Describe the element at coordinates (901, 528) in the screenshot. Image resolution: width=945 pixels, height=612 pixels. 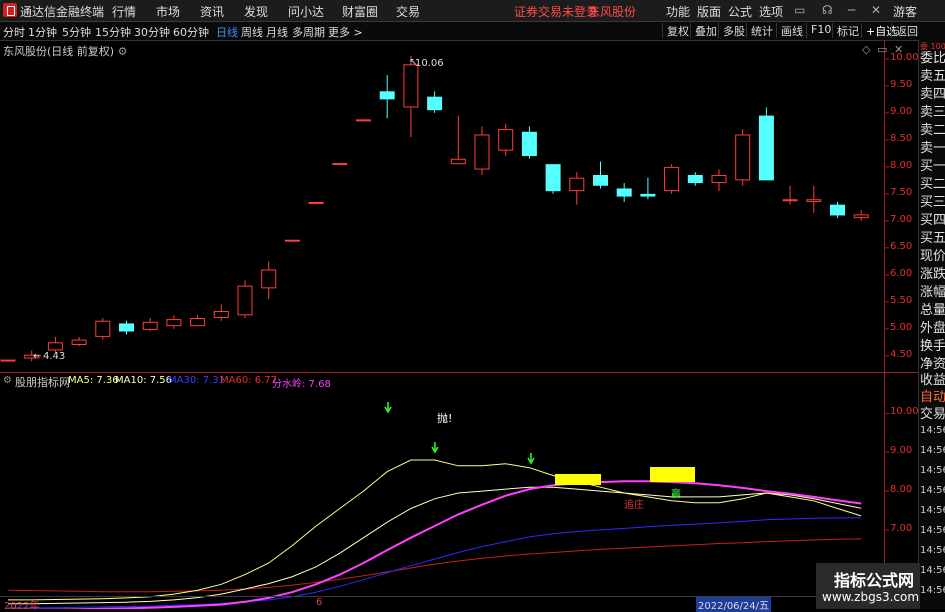
I see `indicator-tick-label: 7.00` at that location.